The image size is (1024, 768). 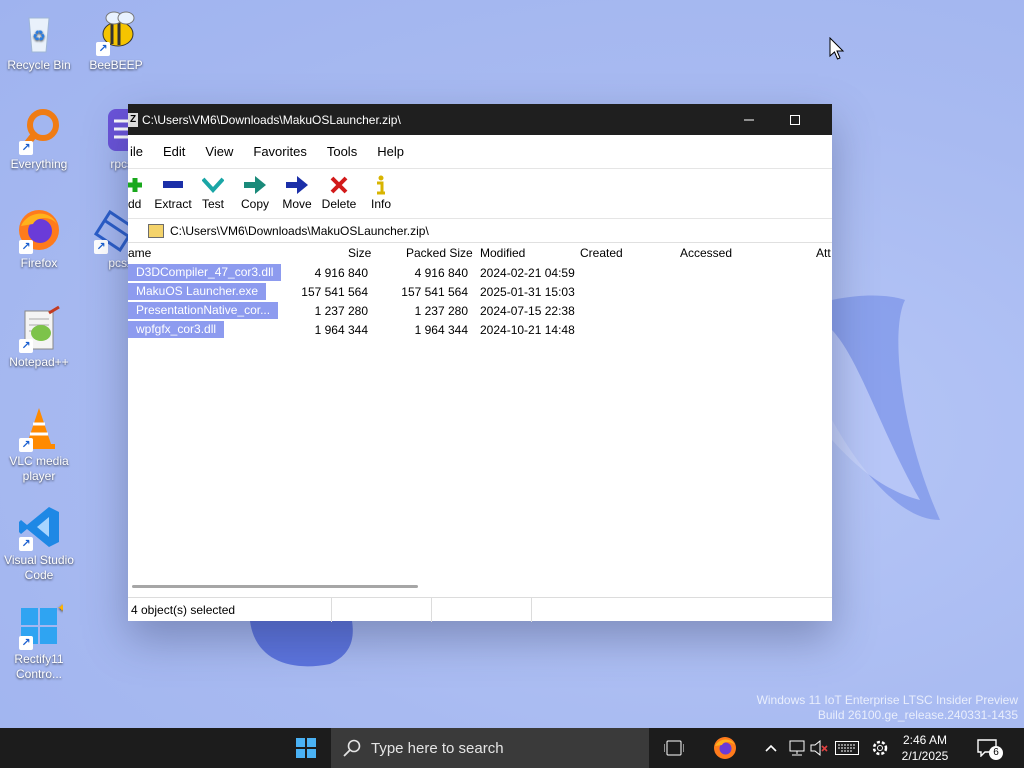 I want to click on notifications-button: 6, so click(x=987, y=748).